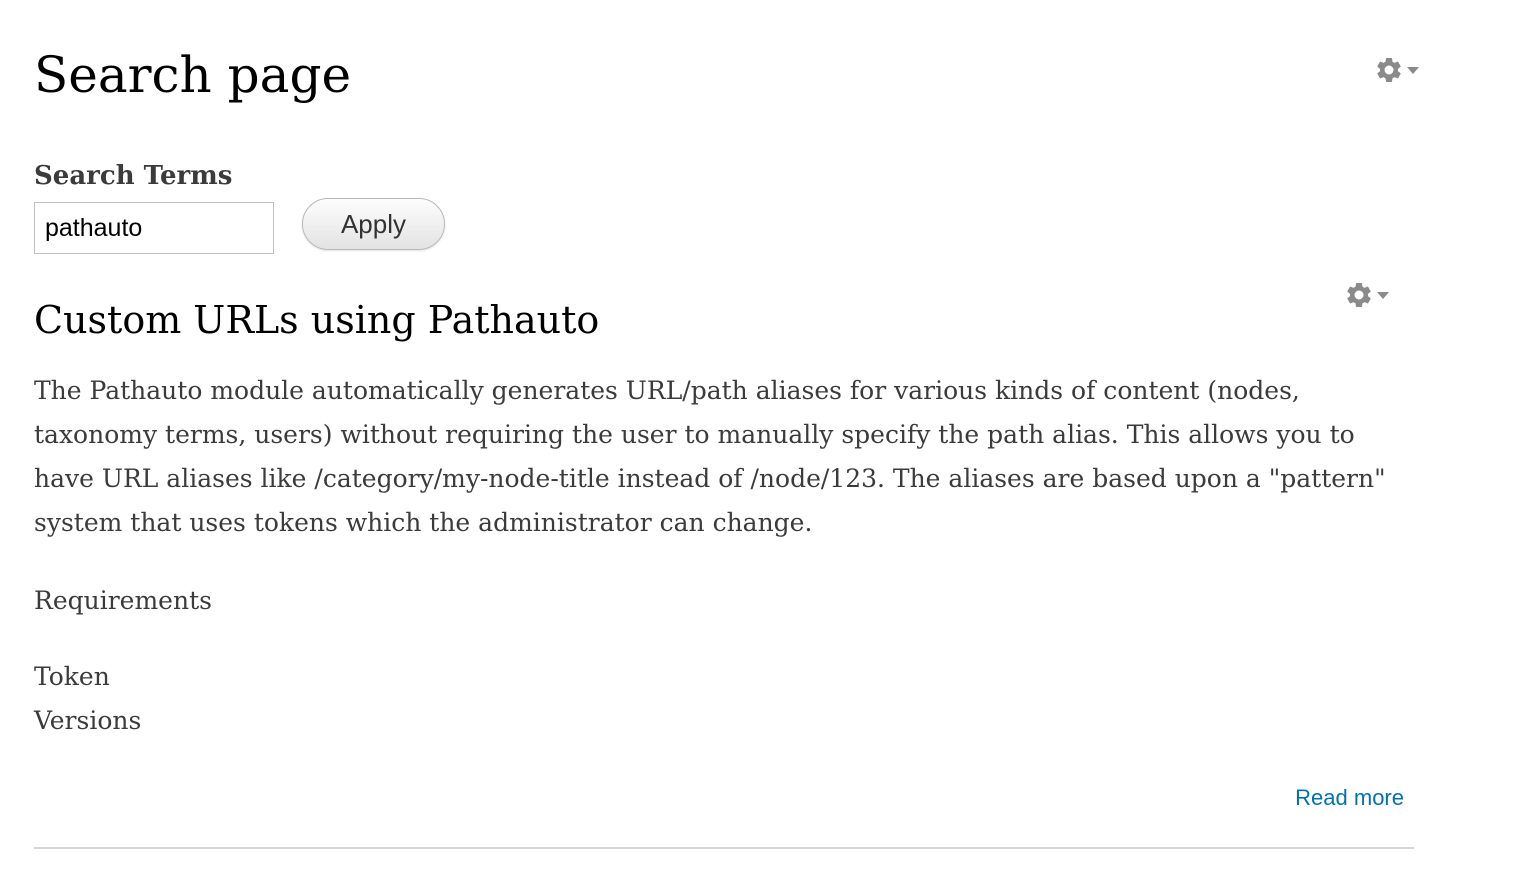 Image resolution: width=1530 pixels, height=896 pixels. I want to click on result-divider, so click(724, 848).